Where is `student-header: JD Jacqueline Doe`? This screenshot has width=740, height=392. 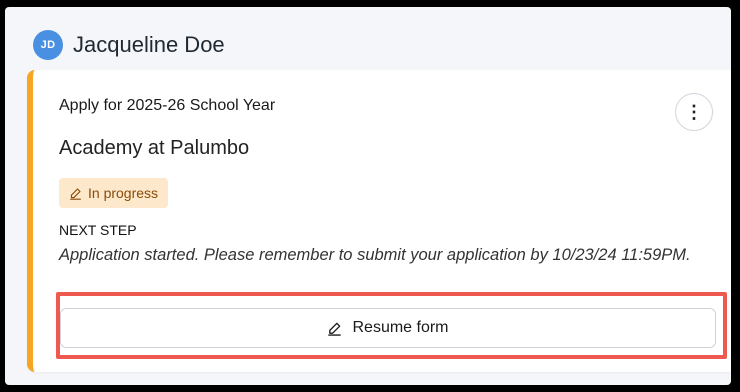 student-header: JD Jacqueline Doe is located at coordinates (129, 45).